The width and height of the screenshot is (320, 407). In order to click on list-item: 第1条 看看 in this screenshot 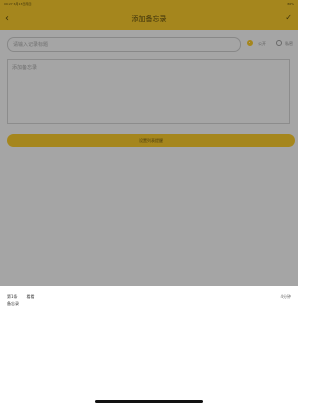, I will do `click(21, 297)`.